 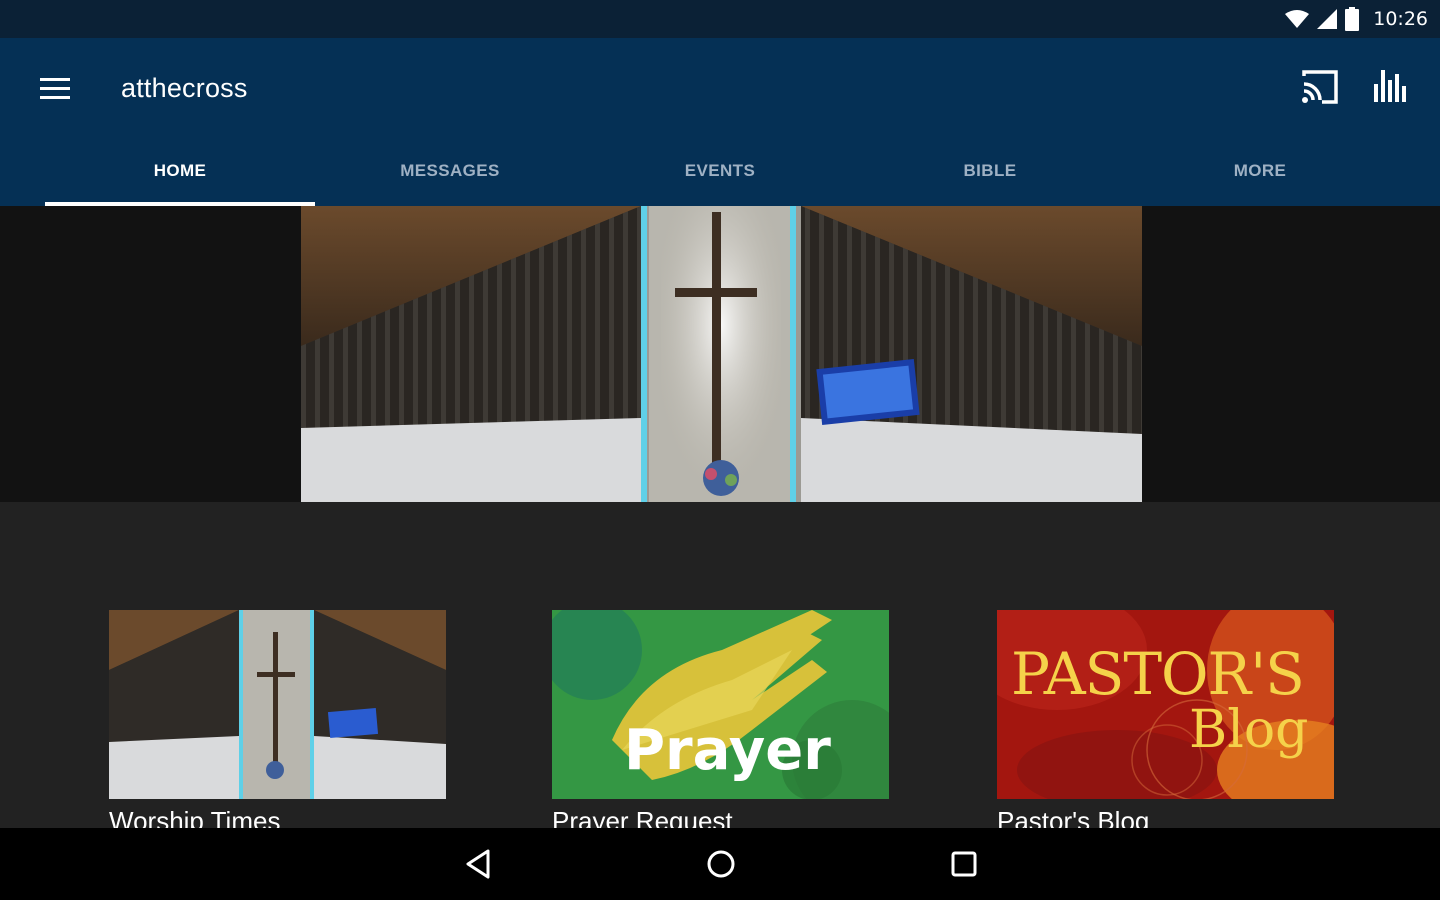 I want to click on tab-more: MORE, so click(x=1260, y=176).